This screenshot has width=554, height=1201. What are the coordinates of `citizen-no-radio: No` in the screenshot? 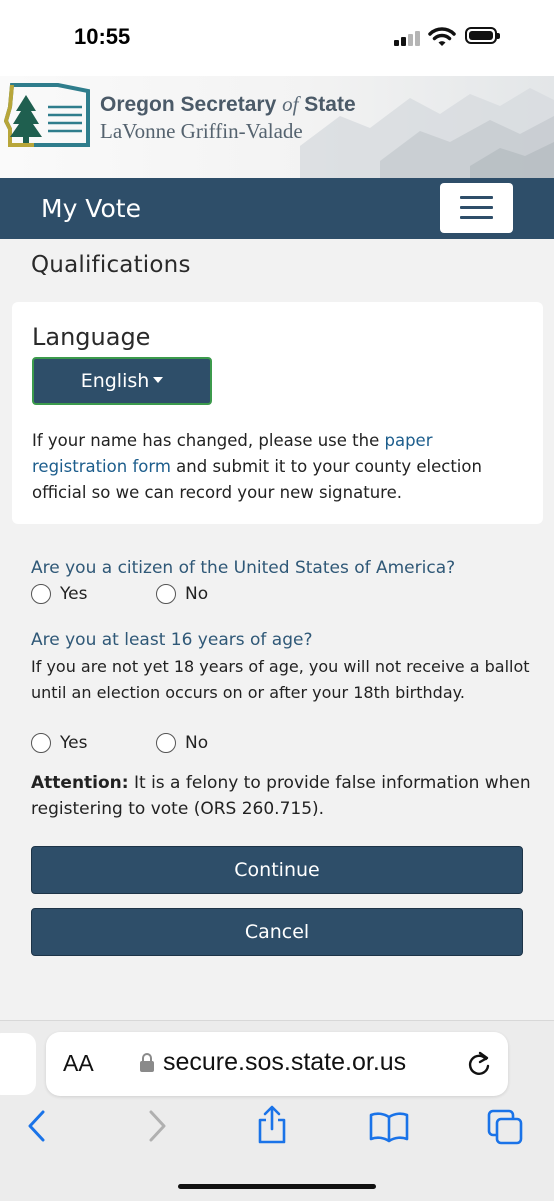 It's located at (182, 594).